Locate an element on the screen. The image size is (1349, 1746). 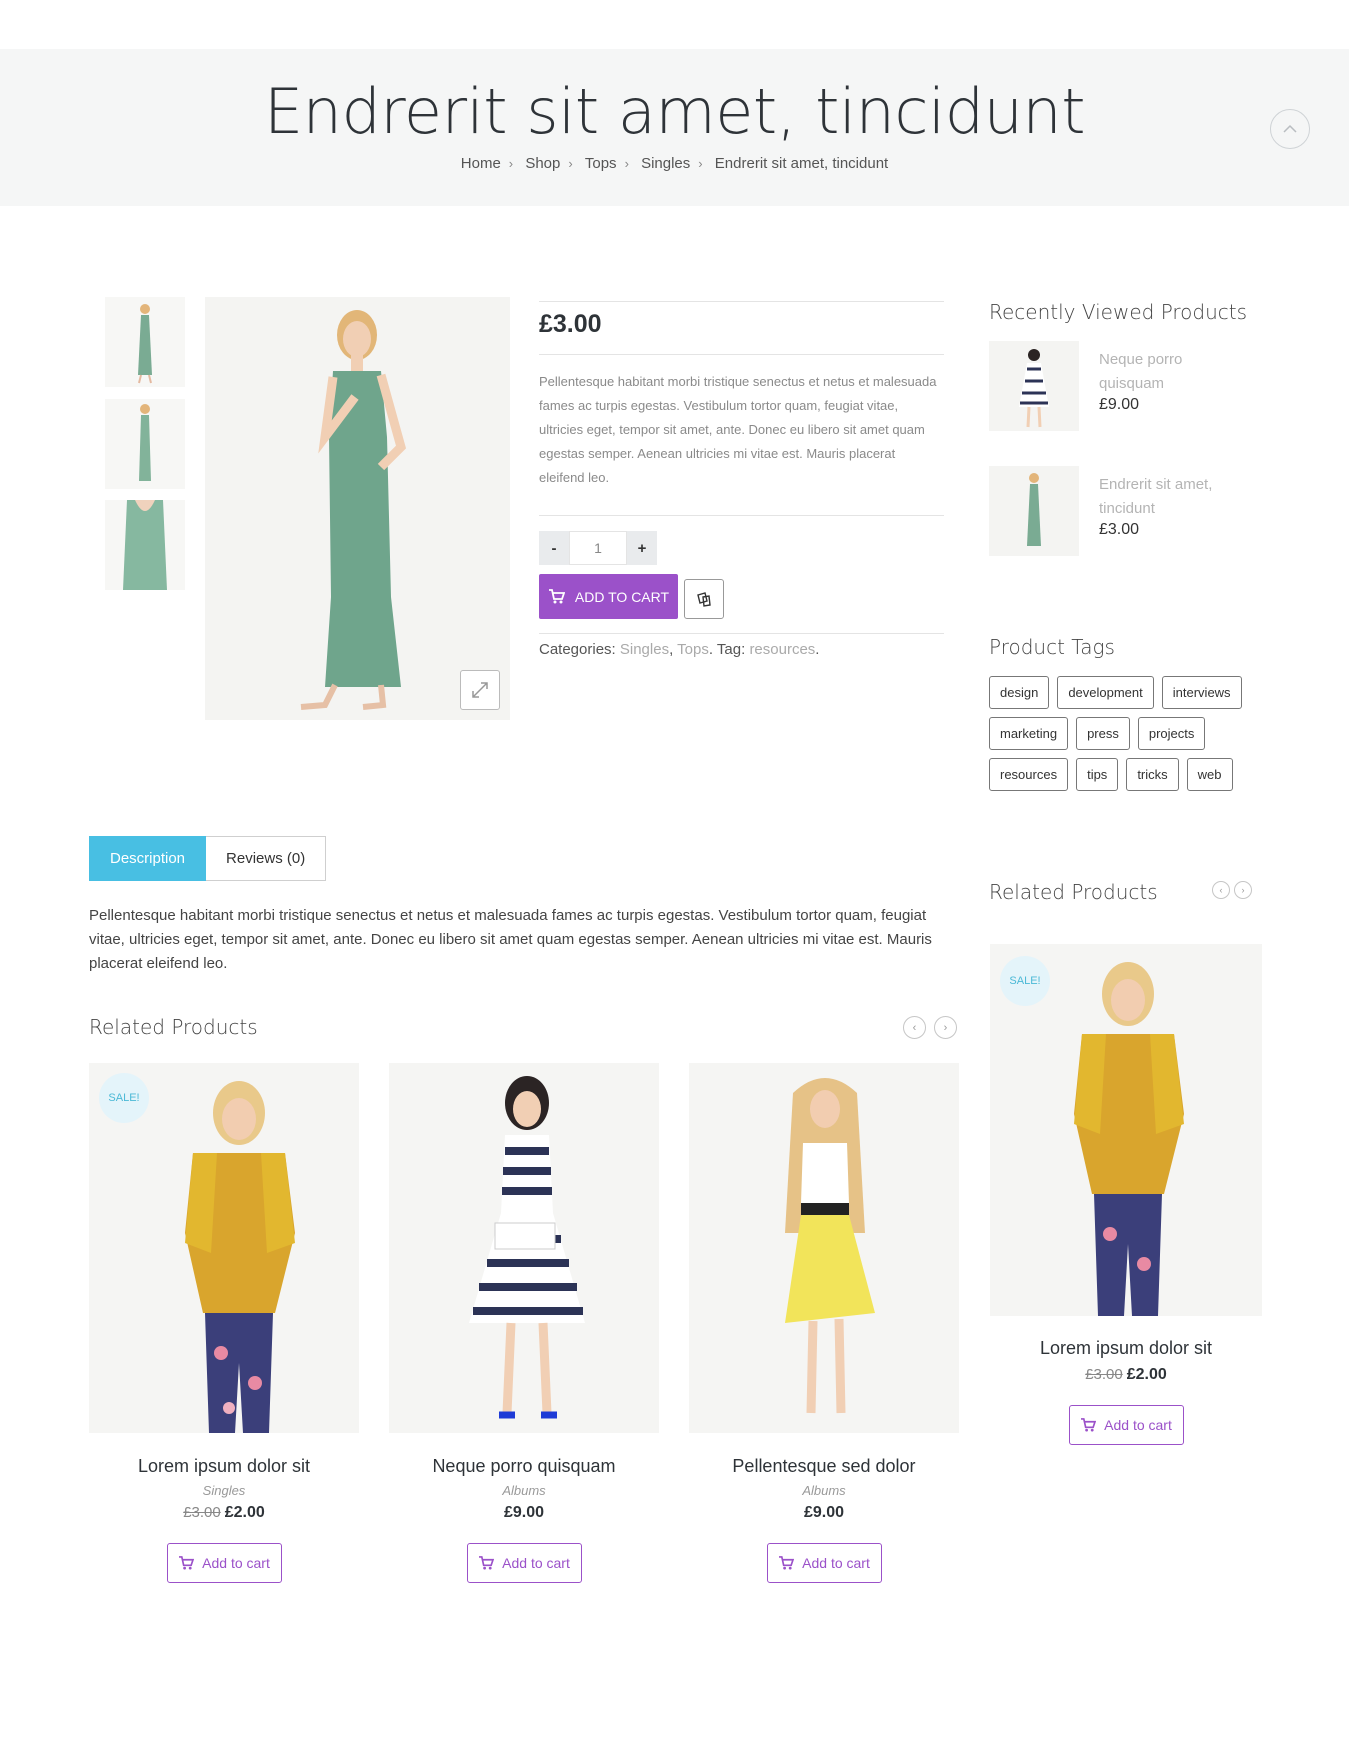
expand-icon is located at coordinates (480, 690).